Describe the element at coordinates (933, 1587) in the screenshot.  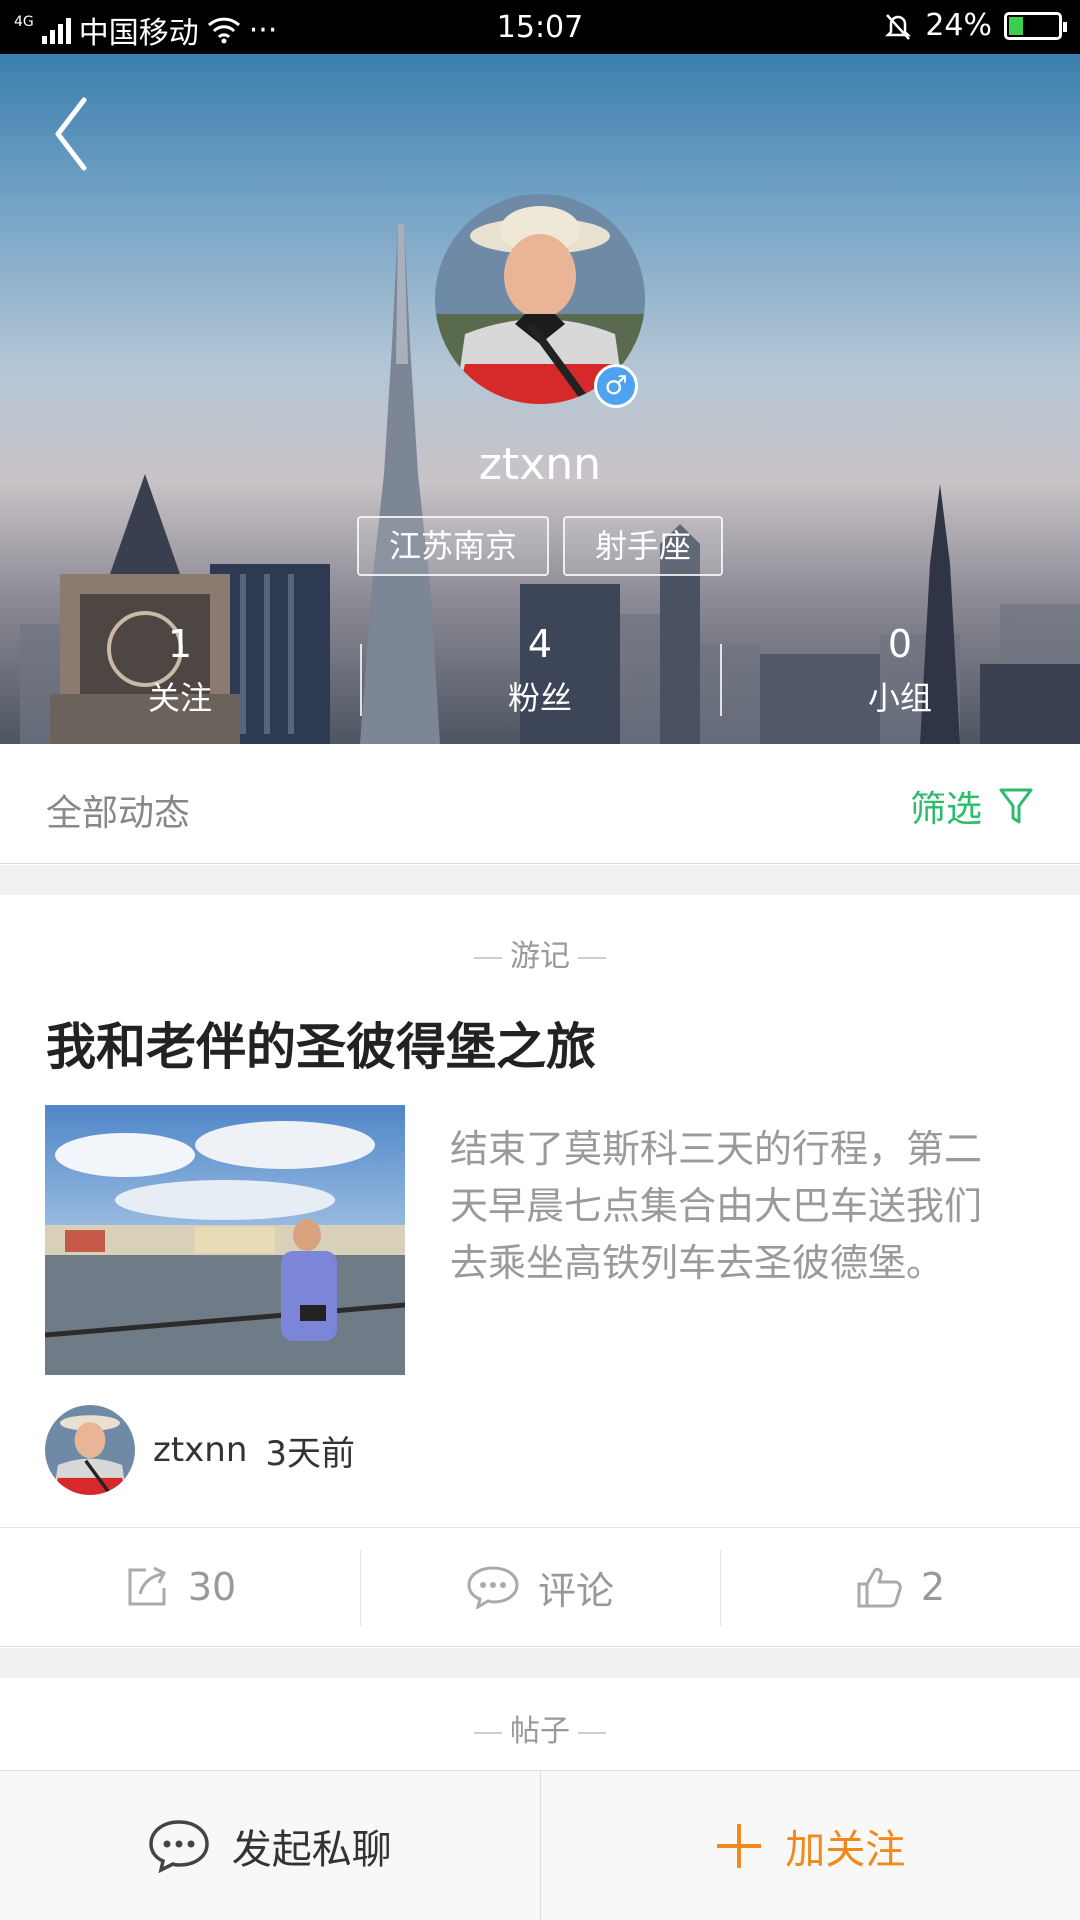
I see `like-count: 2` at that location.